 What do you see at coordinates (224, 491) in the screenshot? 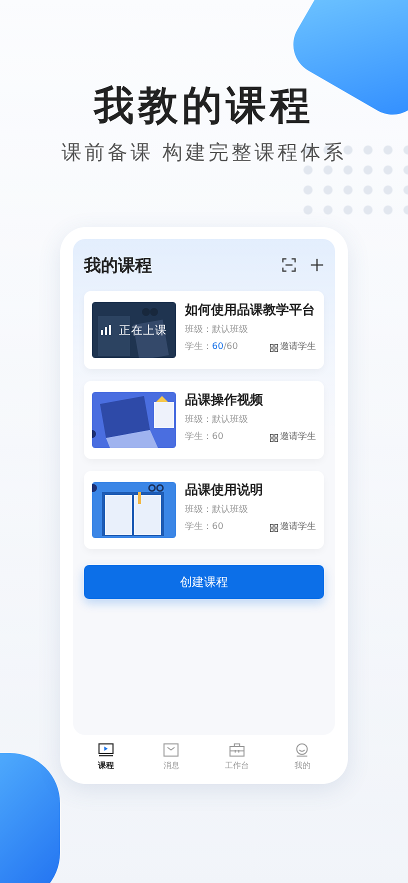
I see `course-title: 品课使用说明` at bounding box center [224, 491].